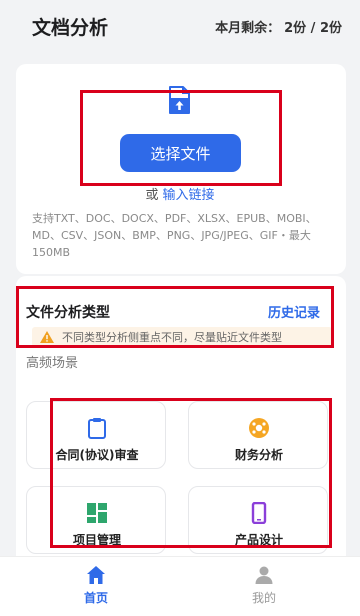 The width and height of the screenshot is (360, 616). I want to click on tab-mine: 我的, so click(264, 585).